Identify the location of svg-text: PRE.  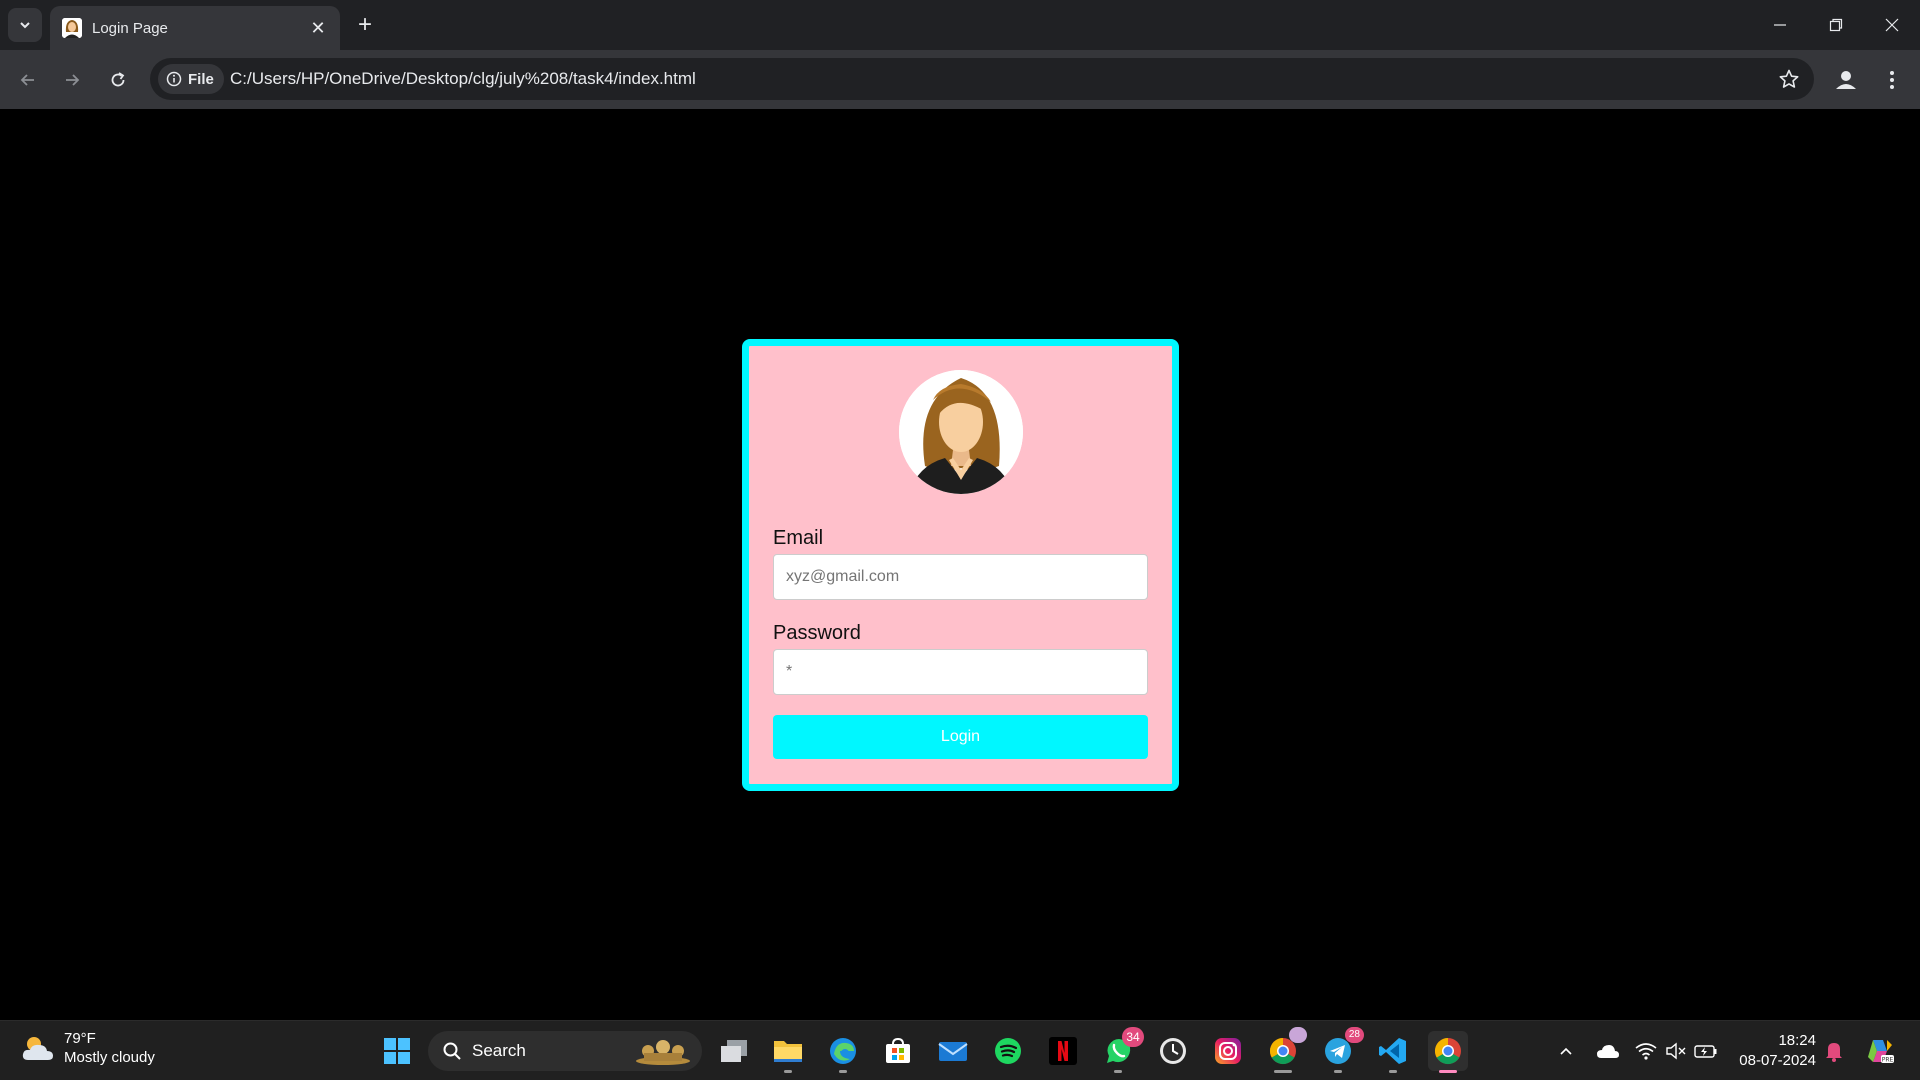
(1888, 1060).